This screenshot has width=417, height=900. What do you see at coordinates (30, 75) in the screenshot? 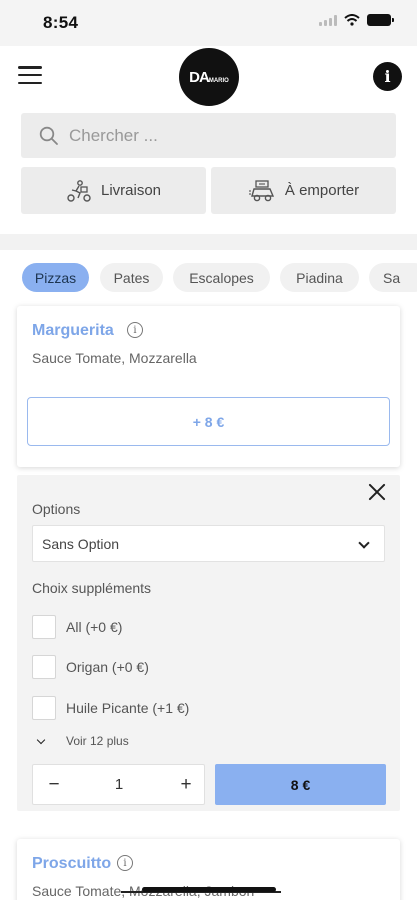
I see `hamburger-menu-icon` at bounding box center [30, 75].